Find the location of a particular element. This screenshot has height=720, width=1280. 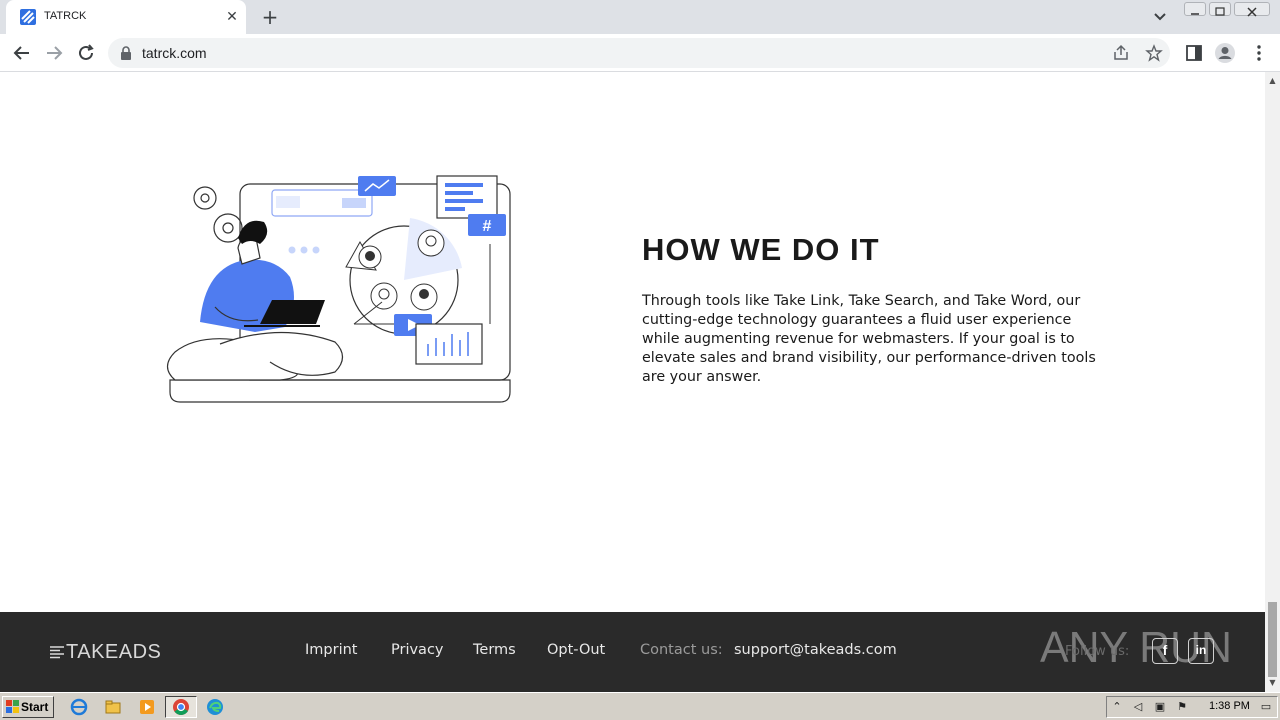

minimize-window-button is located at coordinates (1195, 9).